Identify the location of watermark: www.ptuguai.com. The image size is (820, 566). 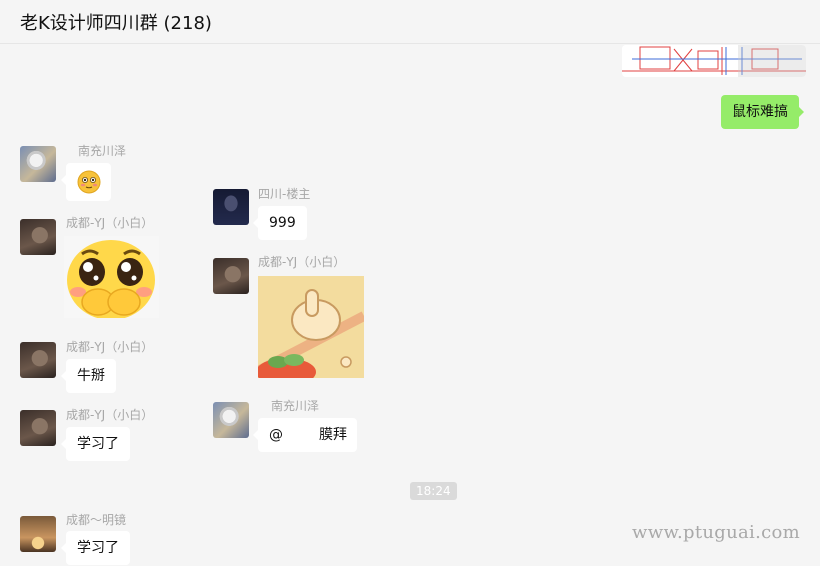
(716, 532).